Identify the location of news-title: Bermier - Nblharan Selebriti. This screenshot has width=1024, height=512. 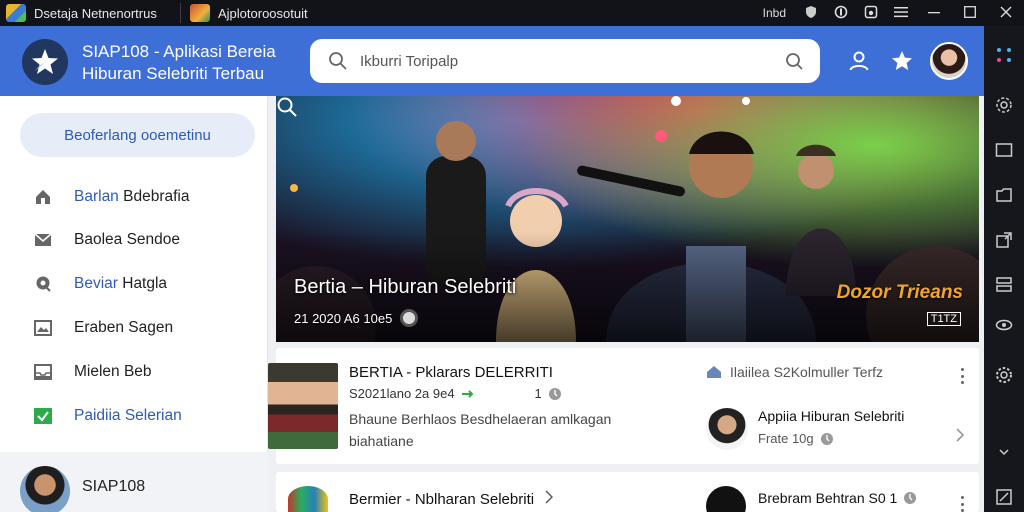
(451, 499).